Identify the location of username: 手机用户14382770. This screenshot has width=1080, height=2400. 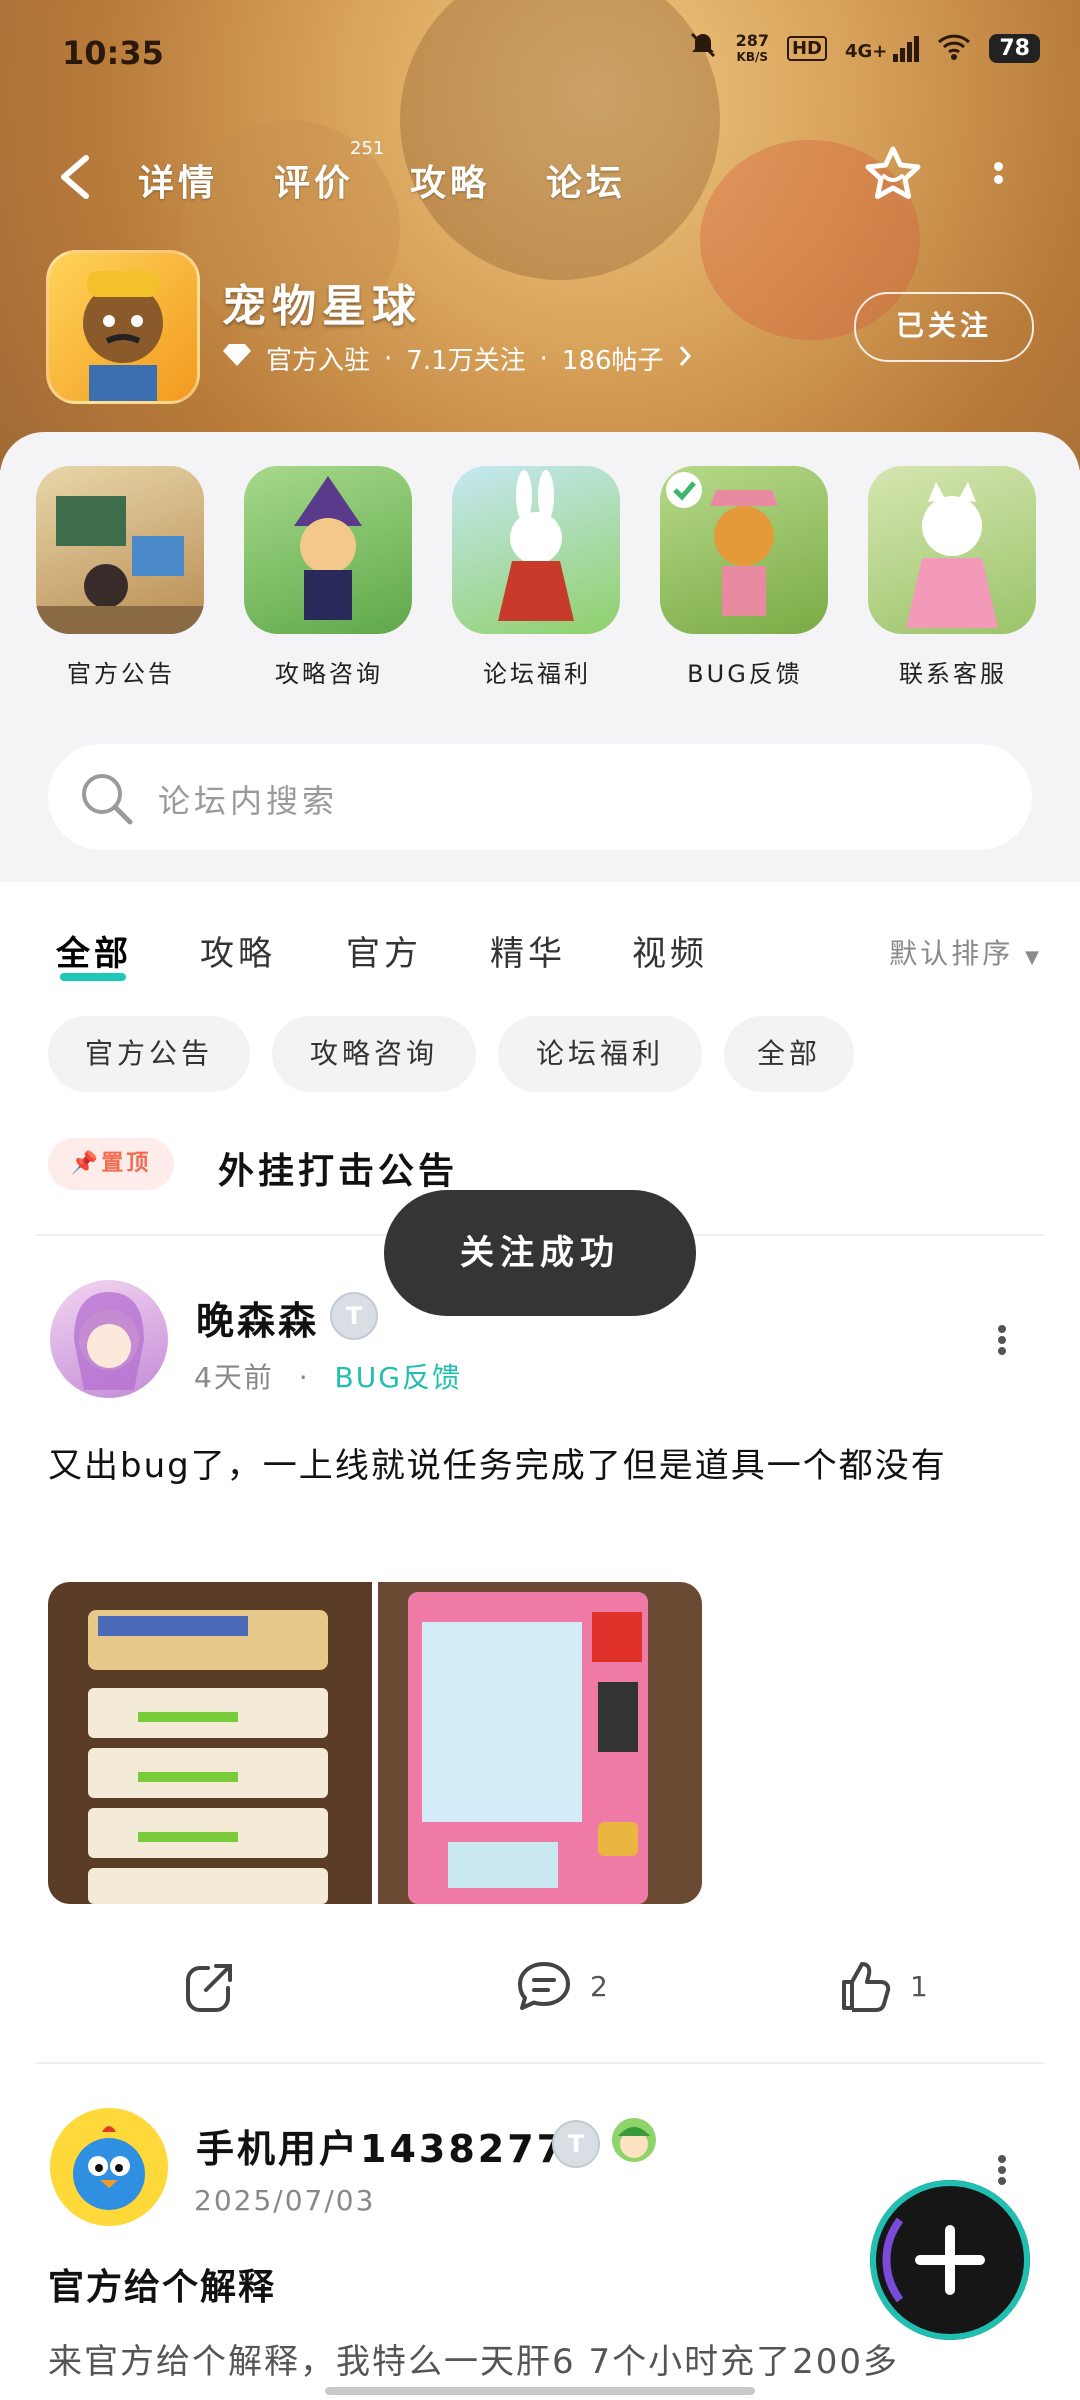
(396, 2145).